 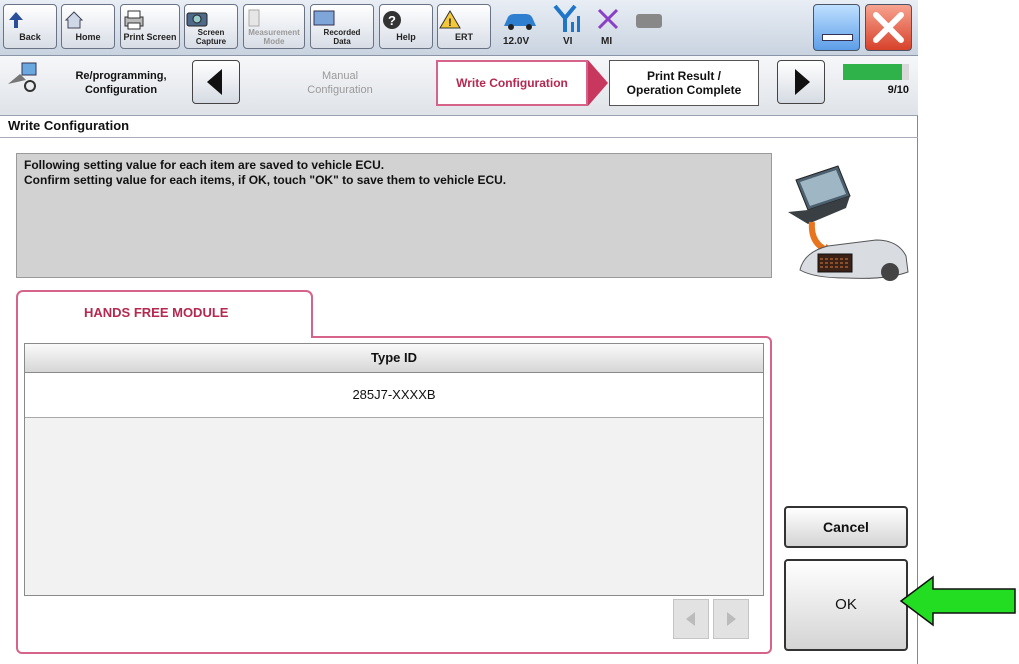 I want to click on ert-label: ERT, so click(x=464, y=37).